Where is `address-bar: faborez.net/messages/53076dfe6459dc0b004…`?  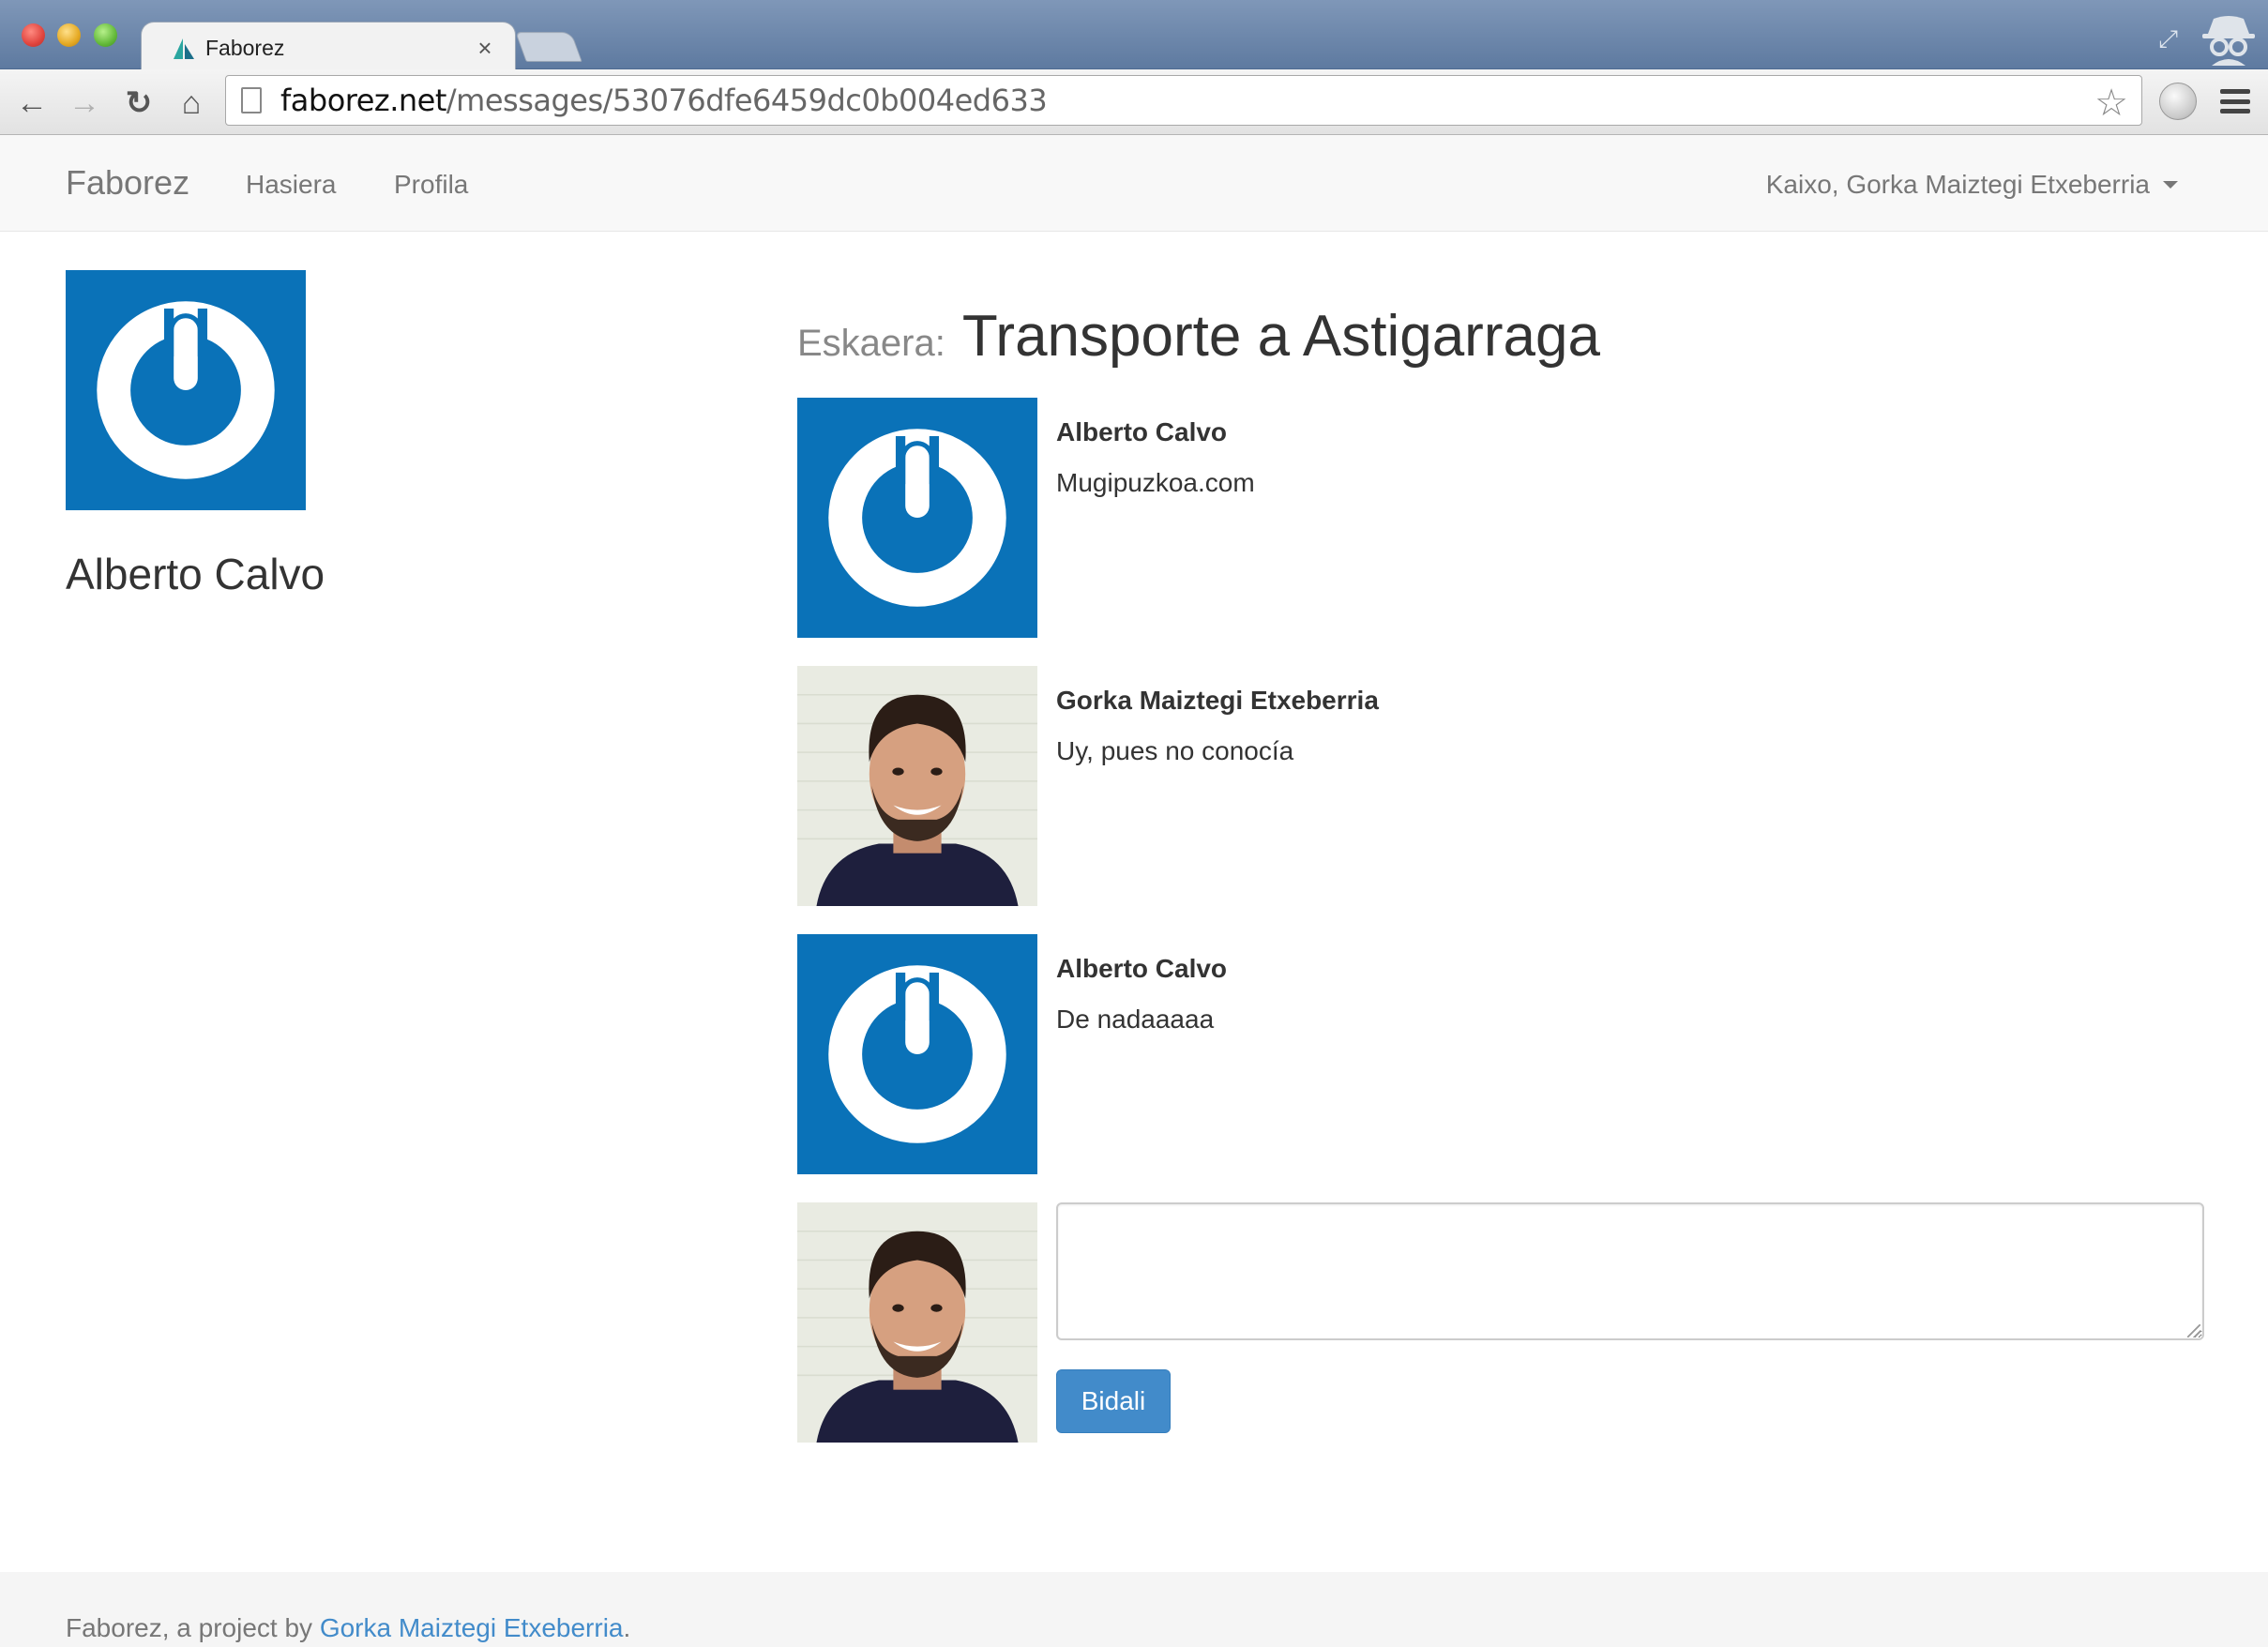 address-bar: faborez.net/messages/53076dfe6459dc0b004… is located at coordinates (1183, 100).